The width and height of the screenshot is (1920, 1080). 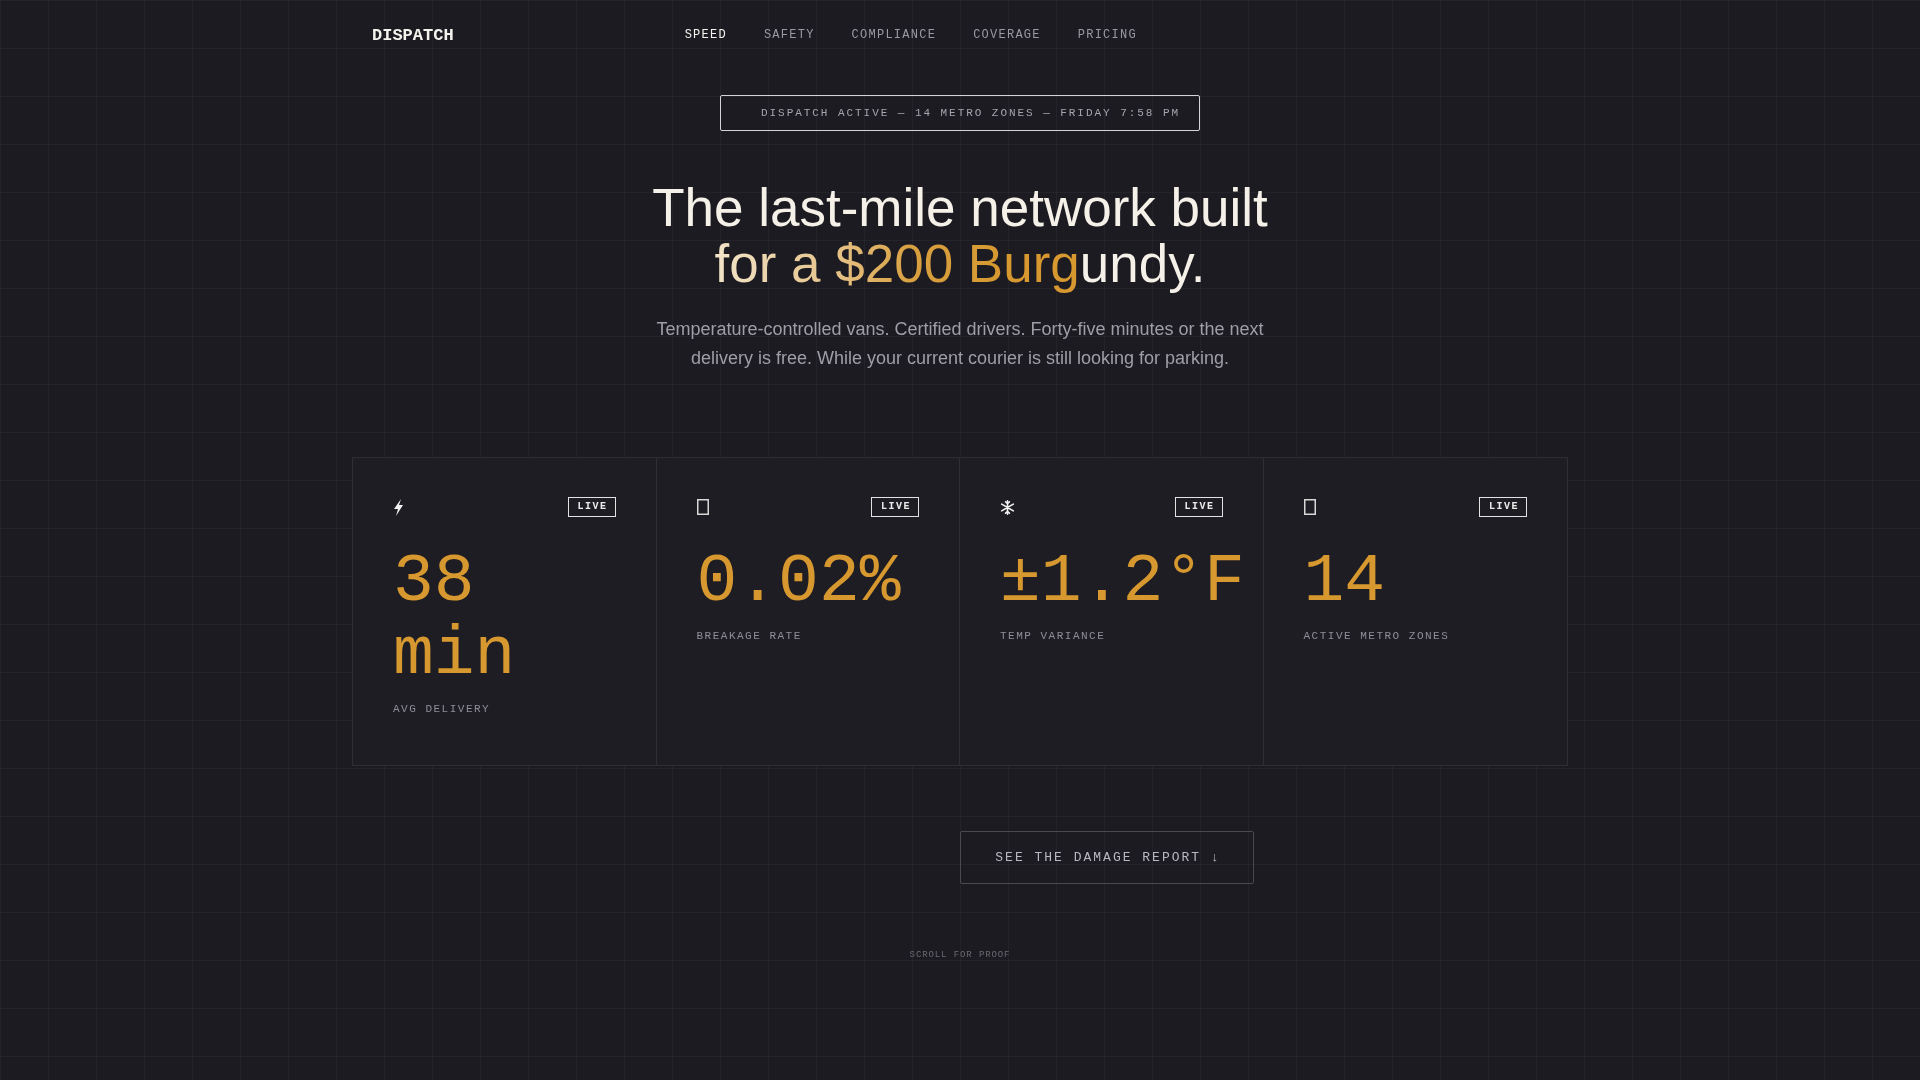 What do you see at coordinates (1107, 857) in the screenshot?
I see `damage-report-button: SEE THE DAMAGE REPORT ↓` at bounding box center [1107, 857].